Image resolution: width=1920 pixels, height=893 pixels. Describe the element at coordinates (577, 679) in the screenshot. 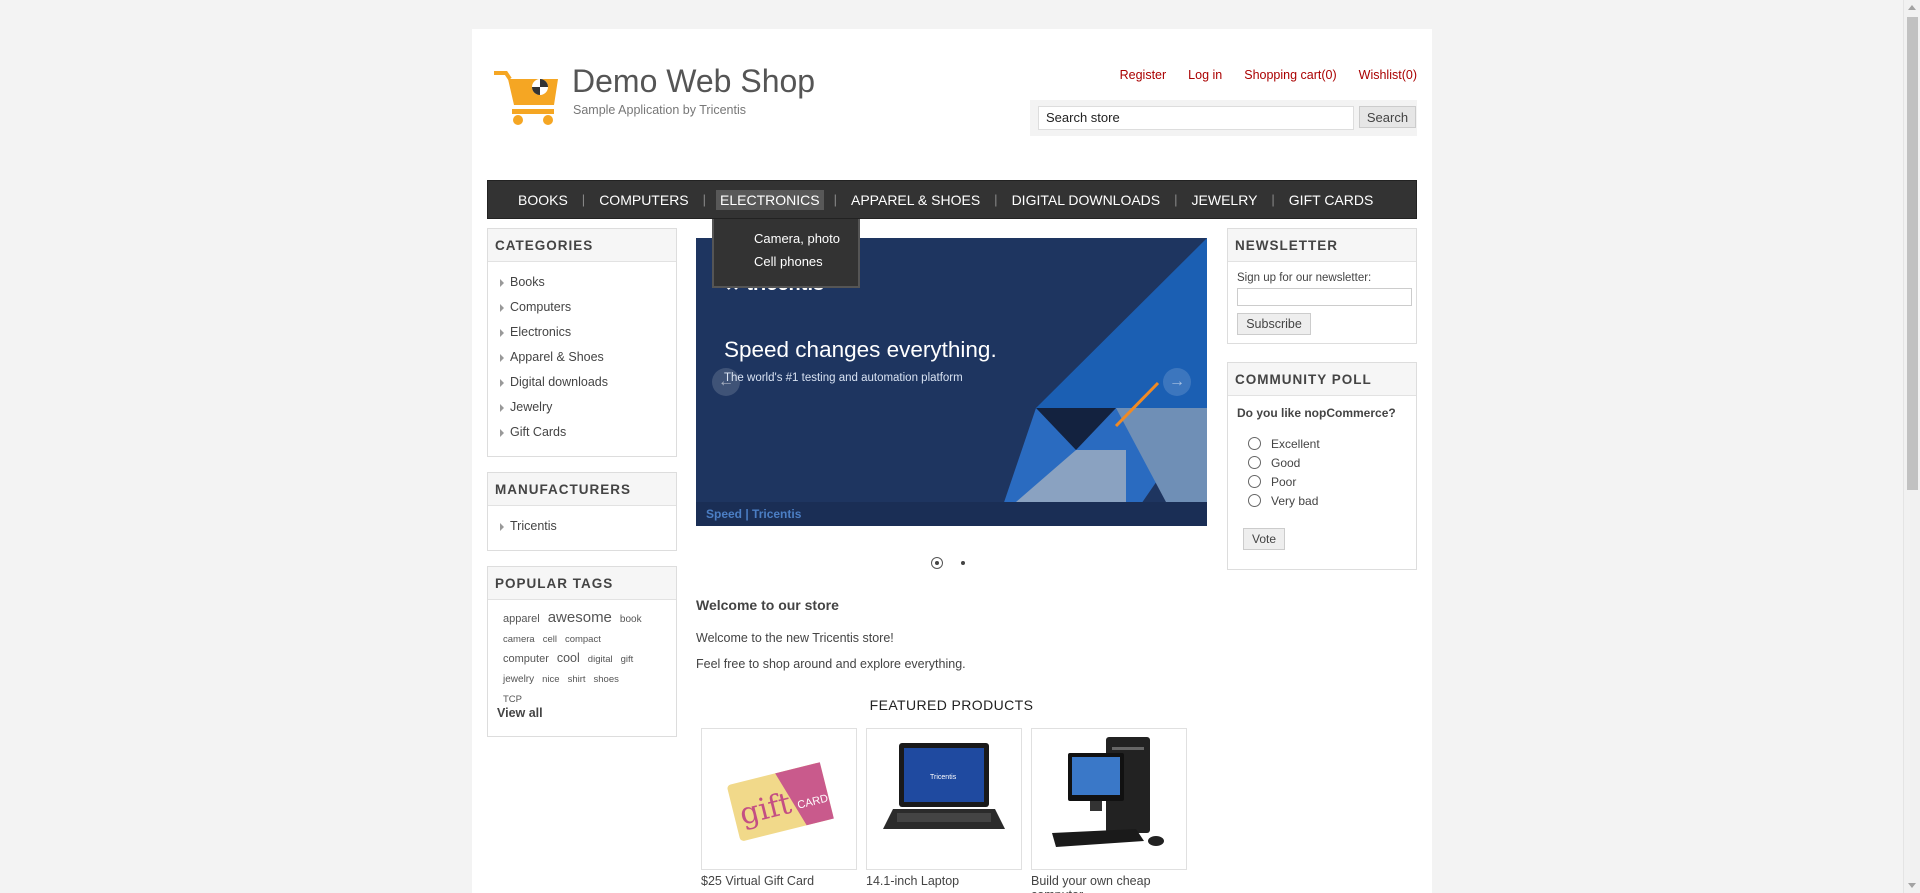

I see `tag-shirt: shirt` at that location.